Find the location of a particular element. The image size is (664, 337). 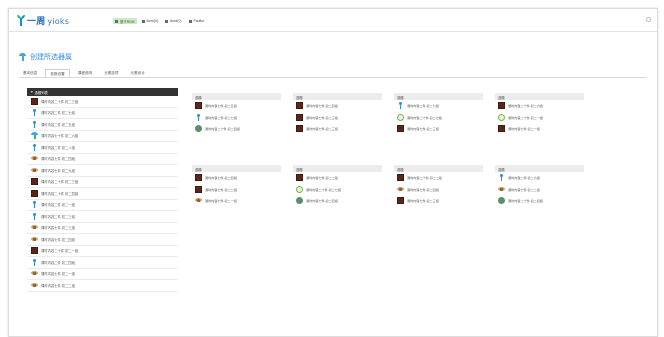

card-title: 选题 is located at coordinates (438, 168).